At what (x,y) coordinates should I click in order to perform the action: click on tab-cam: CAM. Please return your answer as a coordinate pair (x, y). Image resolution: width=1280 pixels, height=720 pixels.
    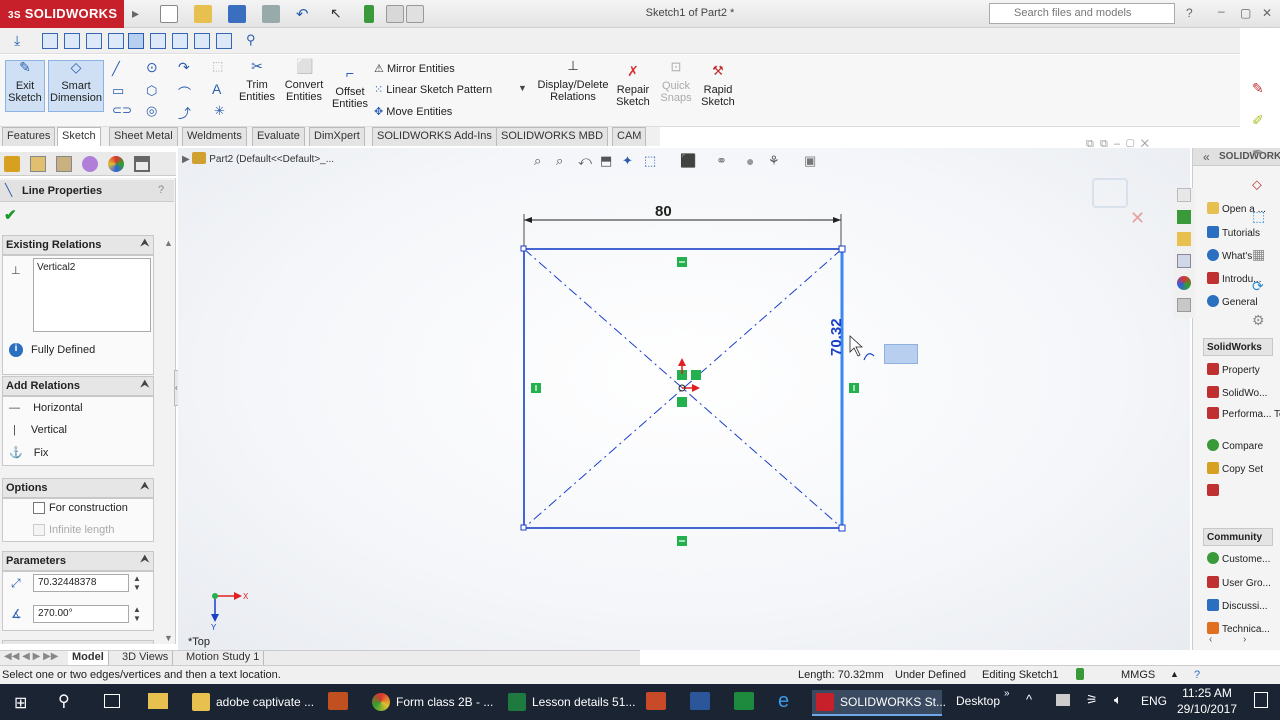
    Looking at the image, I should click on (629, 136).